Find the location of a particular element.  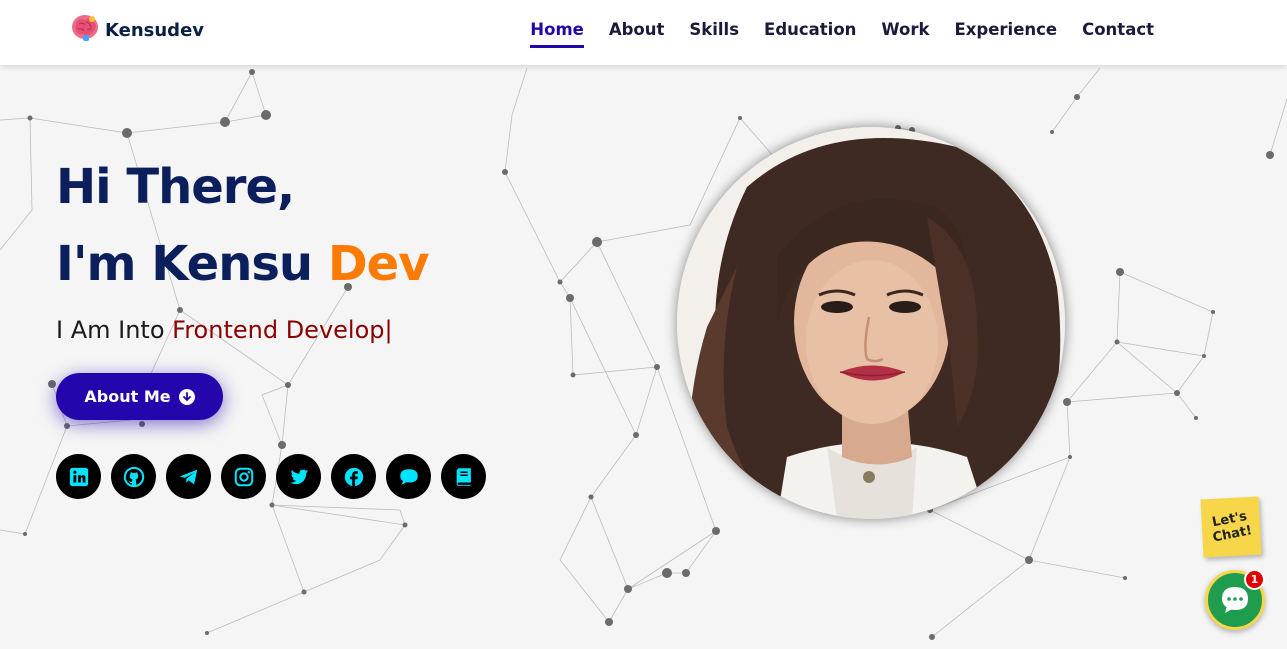

lets-chat-note: Let's Chat! is located at coordinates (1231, 527).